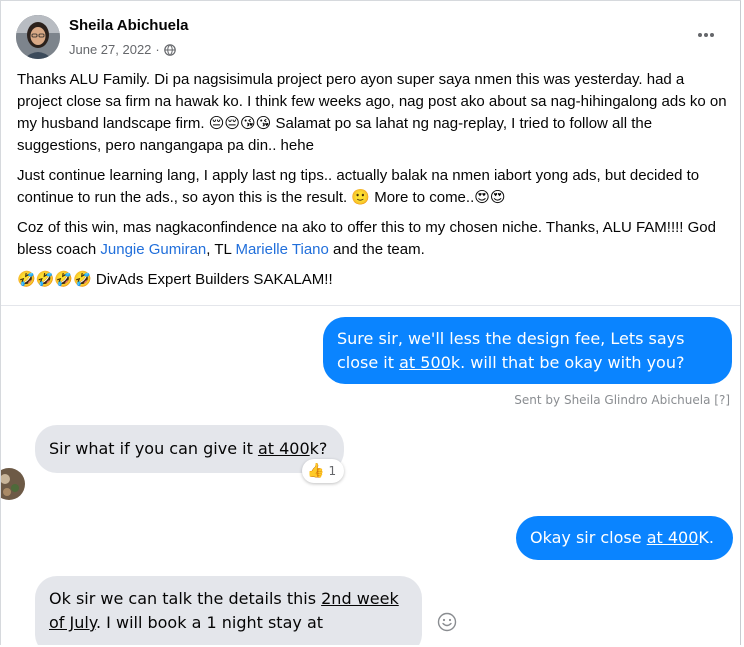 The height and width of the screenshot is (647, 744). I want to click on globe-icon, so click(169, 49).